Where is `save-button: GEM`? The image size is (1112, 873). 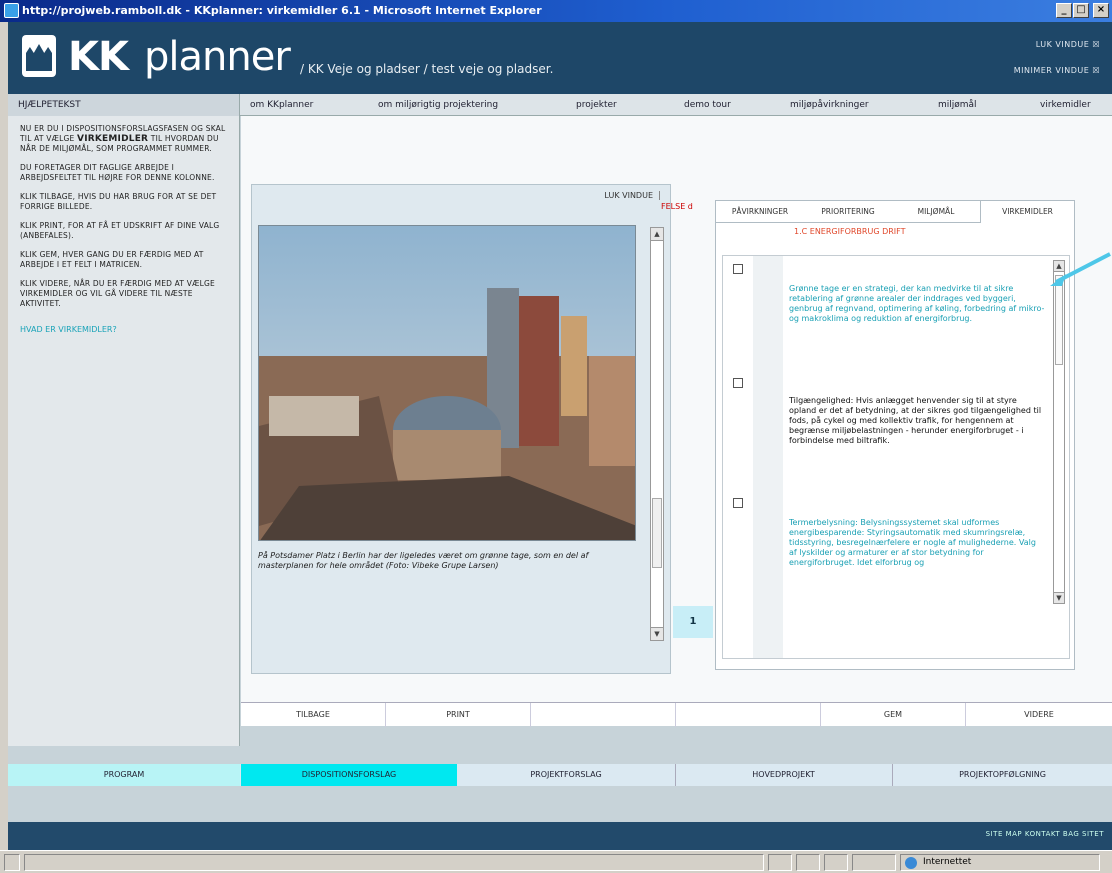
save-button: GEM is located at coordinates (893, 715).